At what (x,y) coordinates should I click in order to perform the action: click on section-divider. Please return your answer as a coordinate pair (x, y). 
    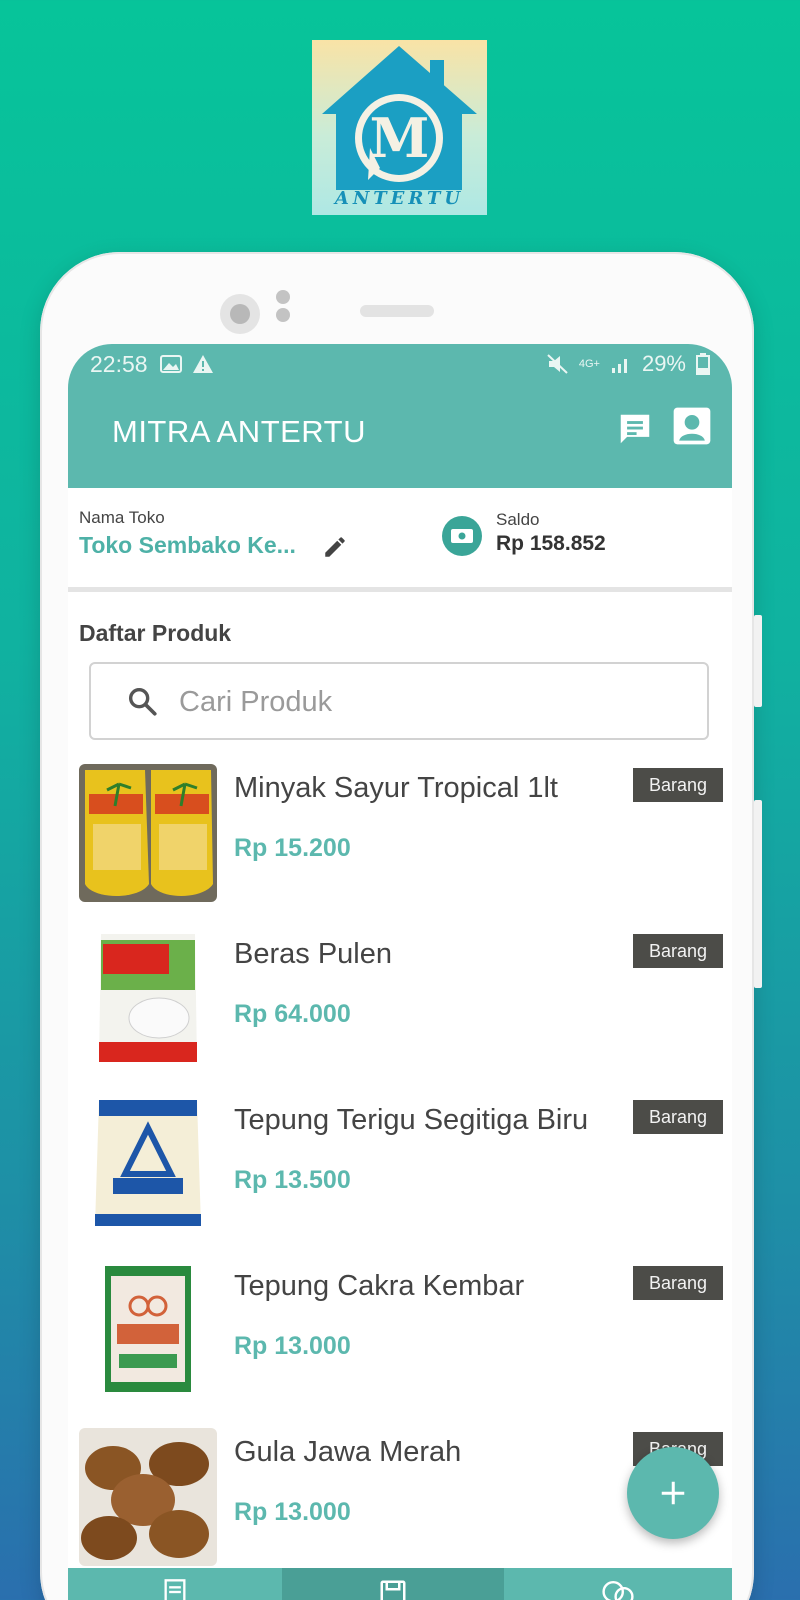
    Looking at the image, I should click on (400, 589).